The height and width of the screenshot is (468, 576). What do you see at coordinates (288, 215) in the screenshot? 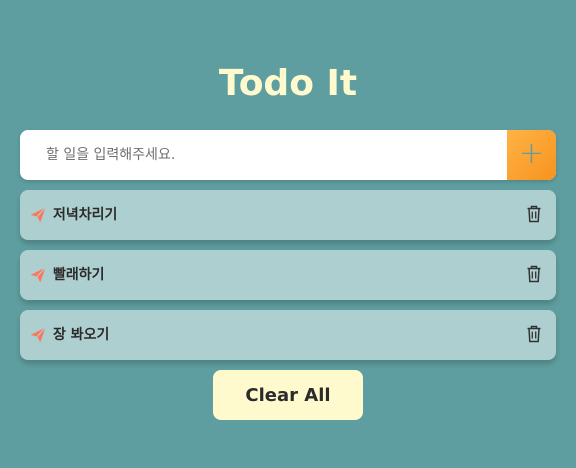
I see `todo-item: 저녁차리기` at bounding box center [288, 215].